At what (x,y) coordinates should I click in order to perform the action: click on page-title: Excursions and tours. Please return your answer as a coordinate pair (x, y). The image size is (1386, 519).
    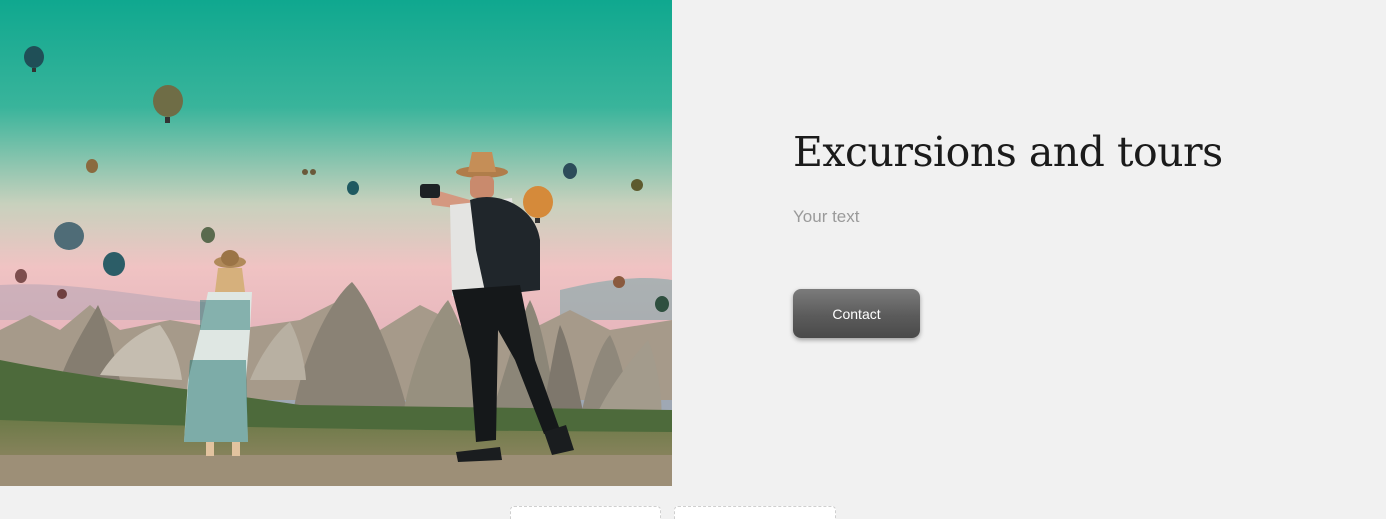
    Looking at the image, I should click on (1008, 152).